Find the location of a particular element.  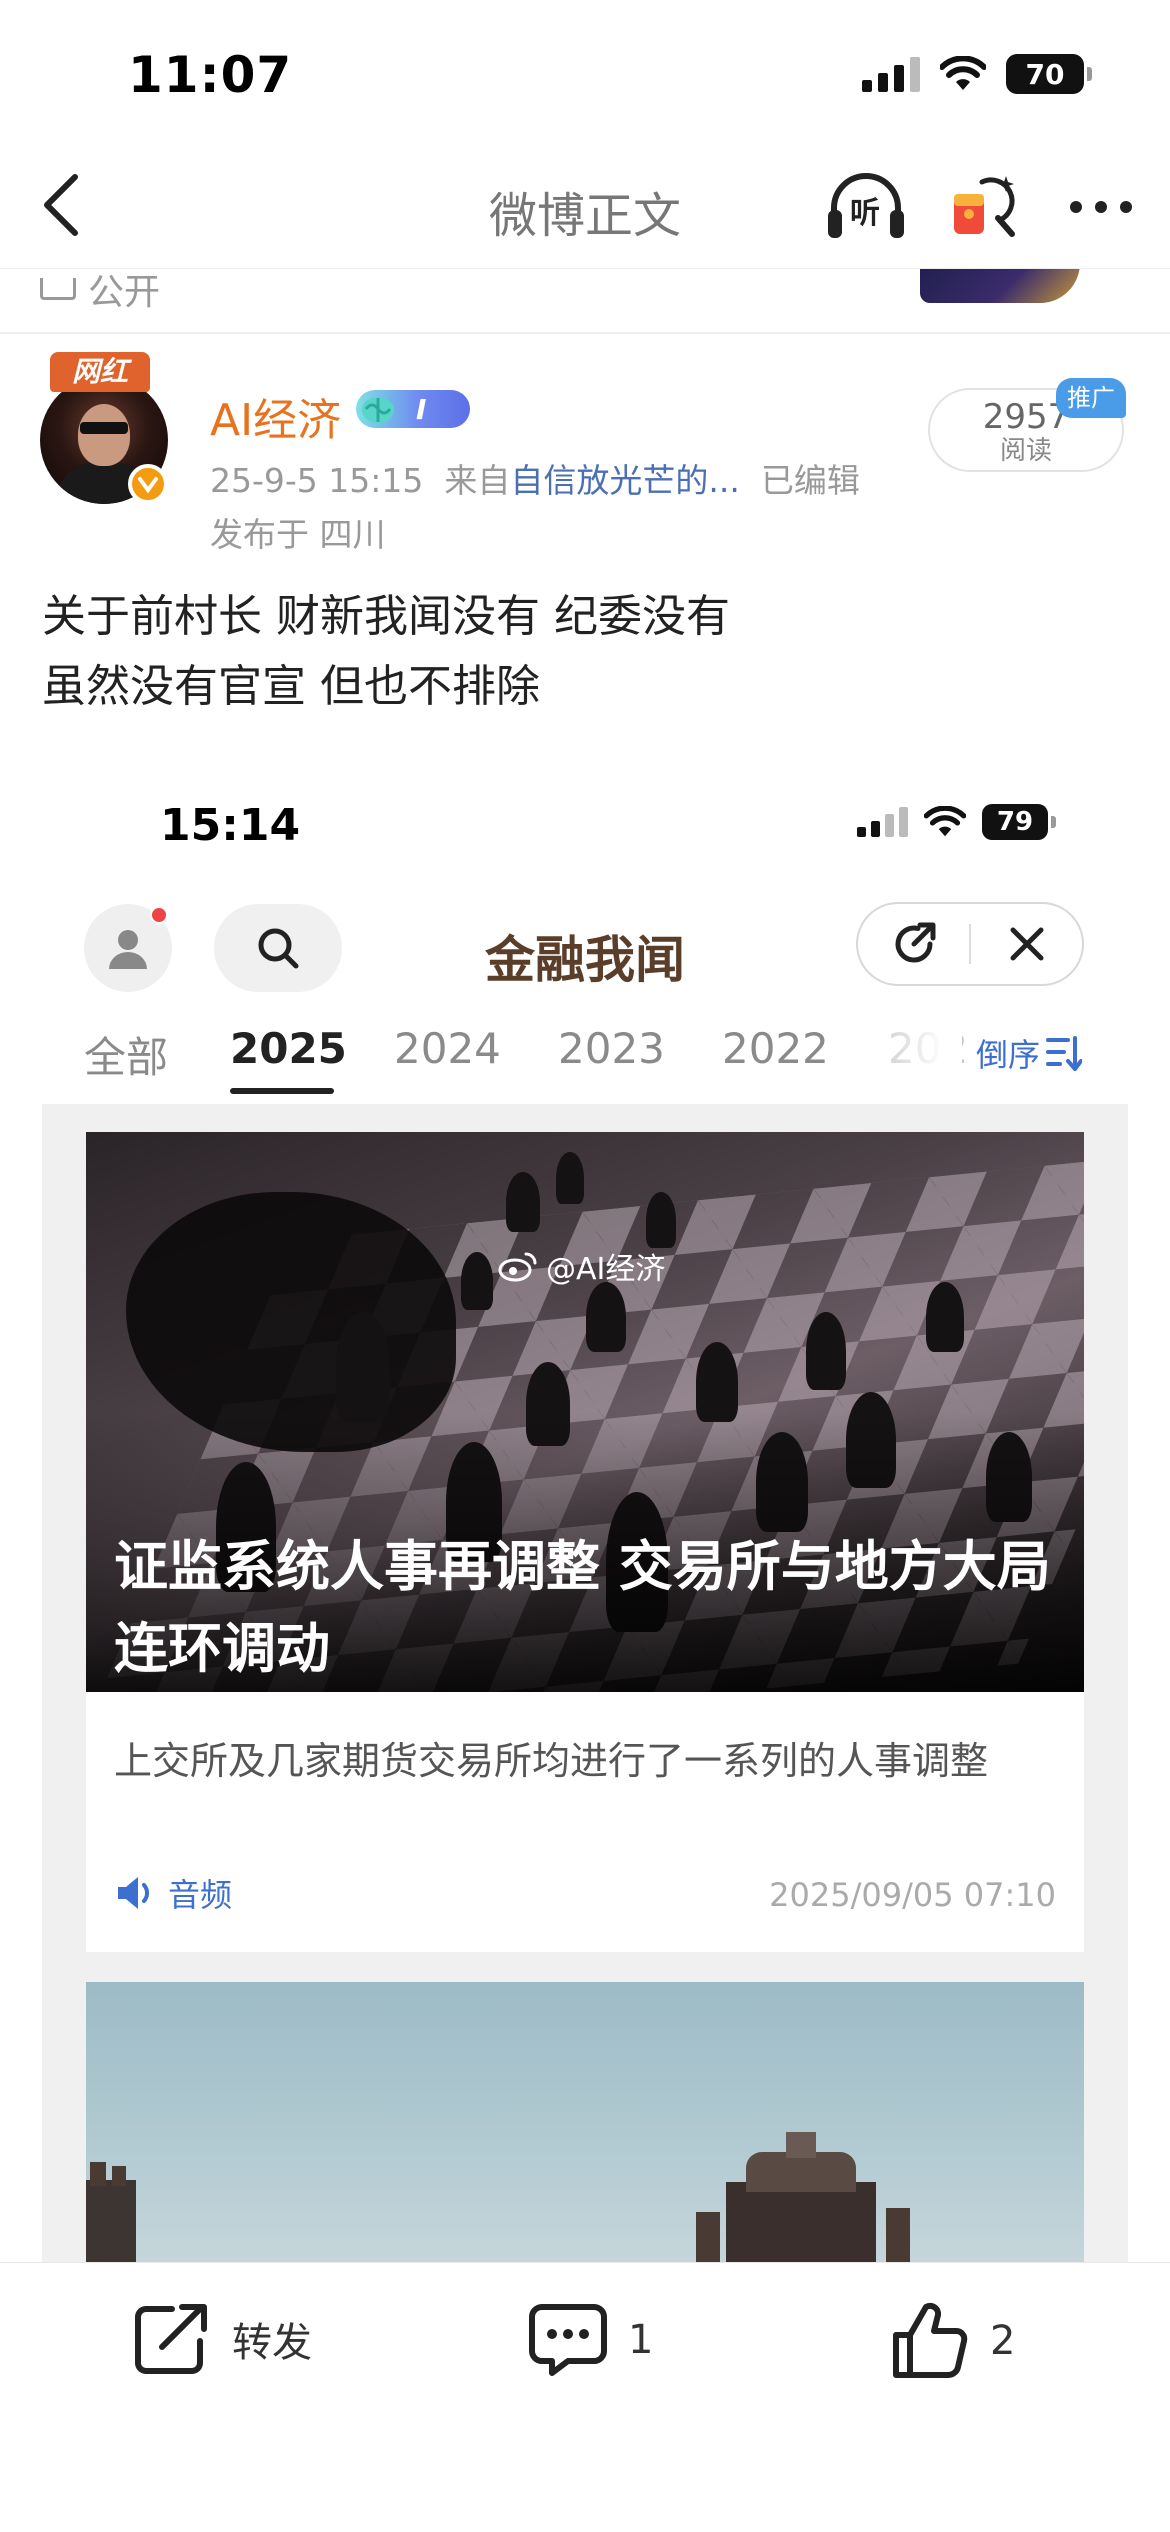

post-action-bar: 转发 1 2 is located at coordinates (585, 2397).